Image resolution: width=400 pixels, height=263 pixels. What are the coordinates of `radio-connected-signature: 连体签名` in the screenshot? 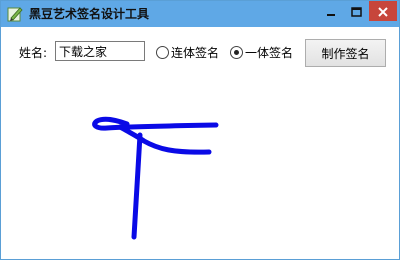 It's located at (187, 52).